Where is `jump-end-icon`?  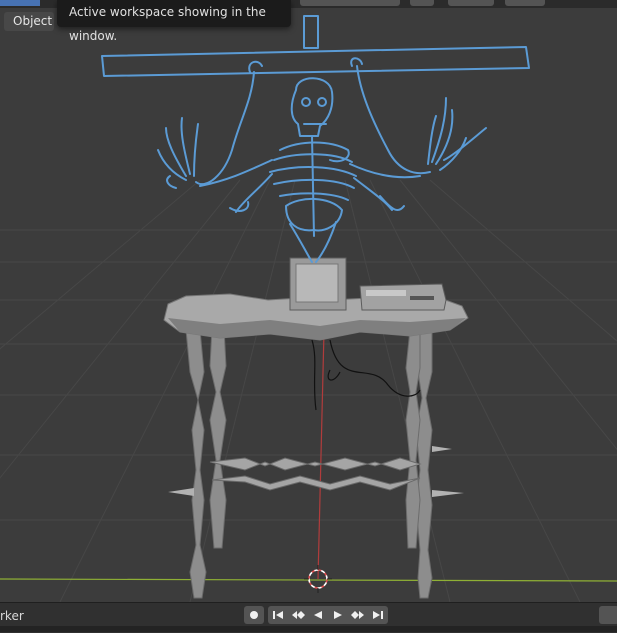 jump-end-icon is located at coordinates (378, 615).